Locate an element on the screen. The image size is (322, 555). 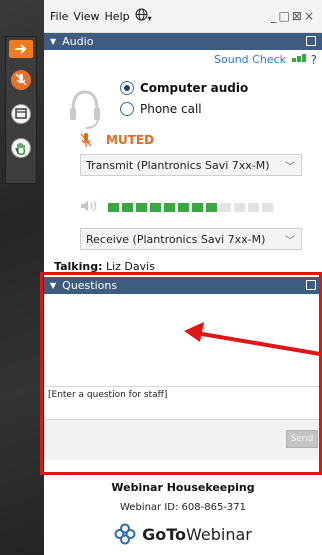
menu-bar: File View Help ▾ _□⊠× is located at coordinates (183, 16).